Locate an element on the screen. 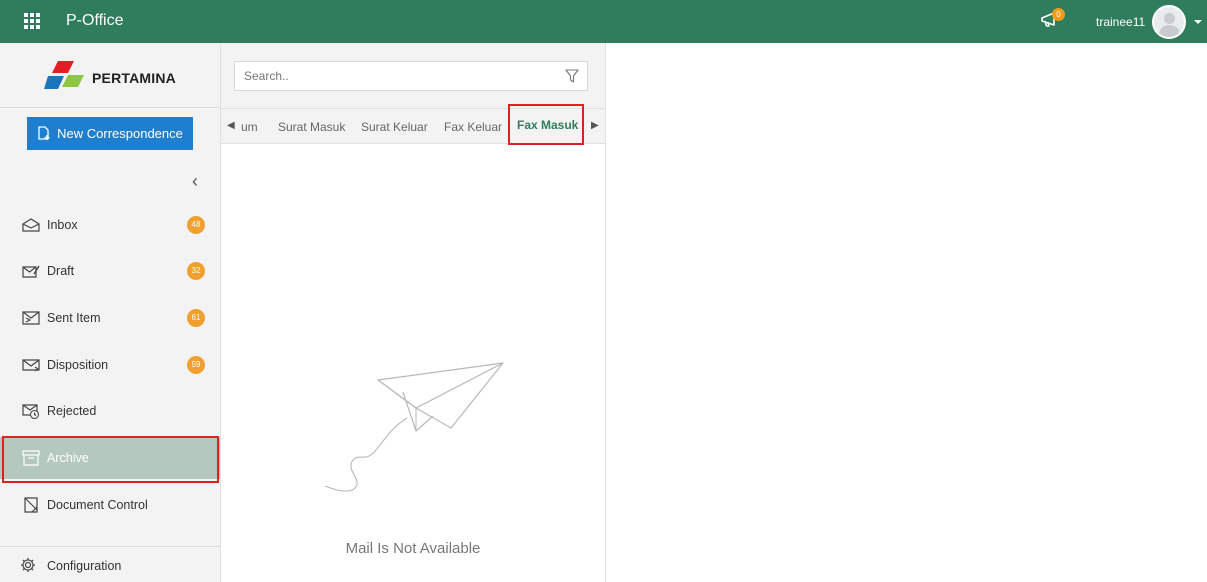 Image resolution: width=1207 pixels, height=582 pixels. tab-umum: um is located at coordinates (249, 127).